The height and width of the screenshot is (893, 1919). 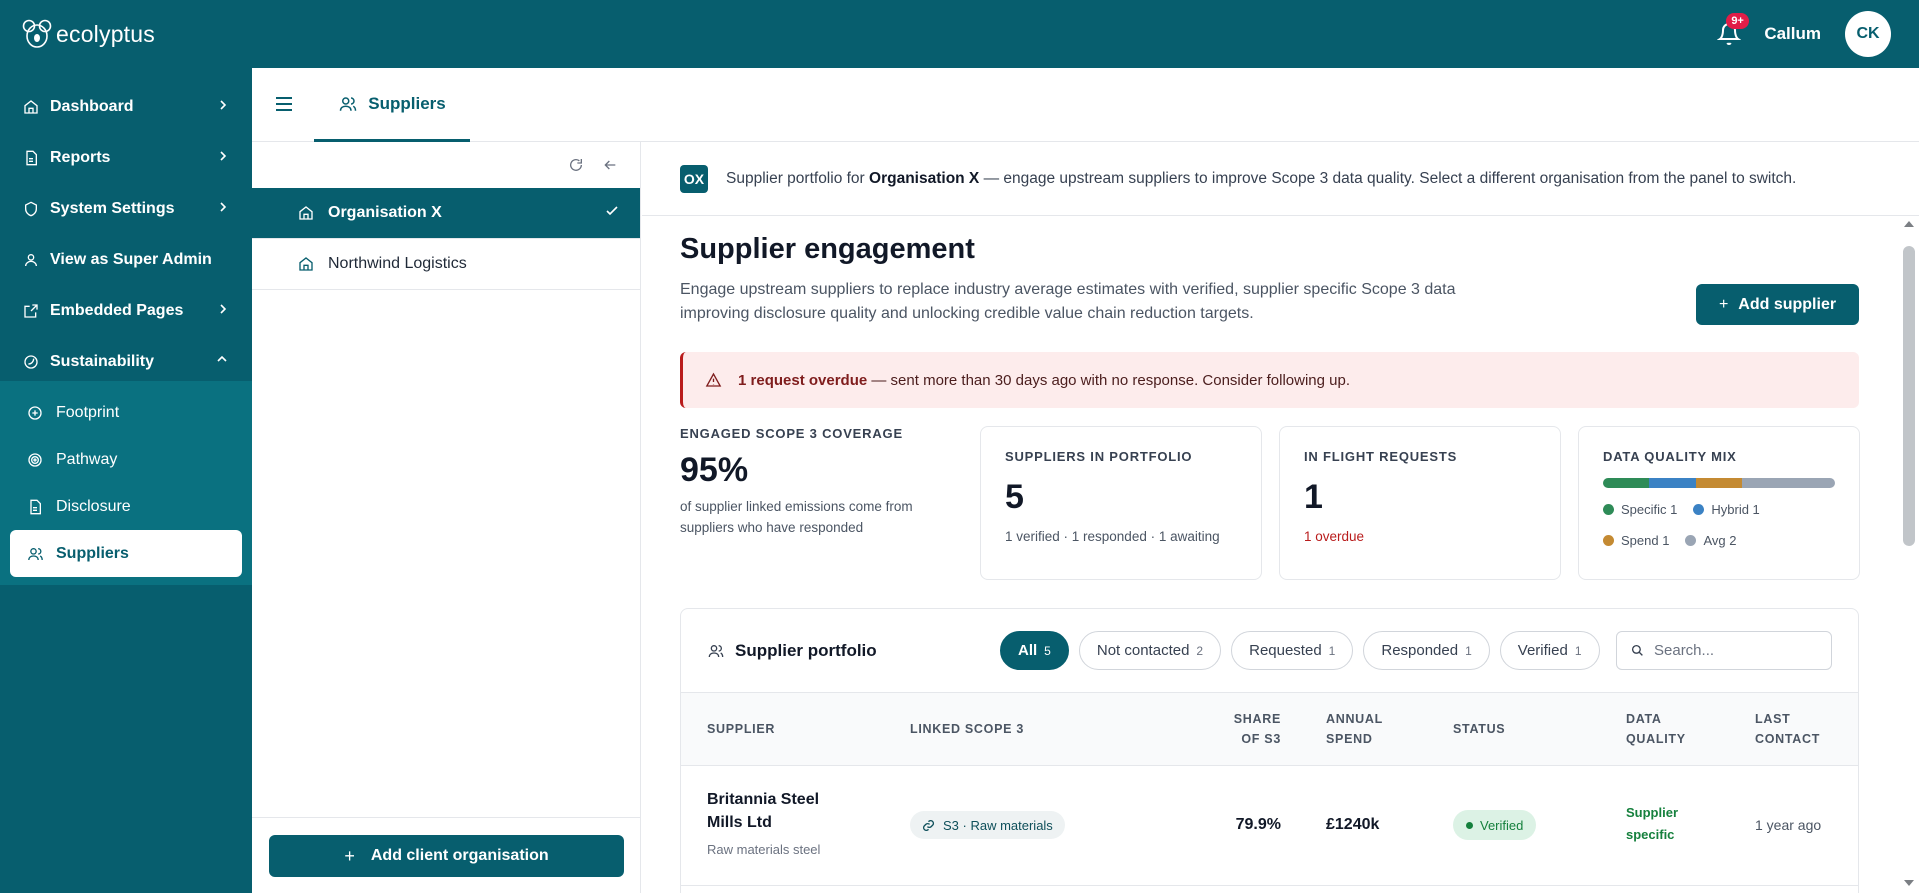 What do you see at coordinates (1788, 825) in the screenshot?
I see `last-contact-cell: 1 year ago` at bounding box center [1788, 825].